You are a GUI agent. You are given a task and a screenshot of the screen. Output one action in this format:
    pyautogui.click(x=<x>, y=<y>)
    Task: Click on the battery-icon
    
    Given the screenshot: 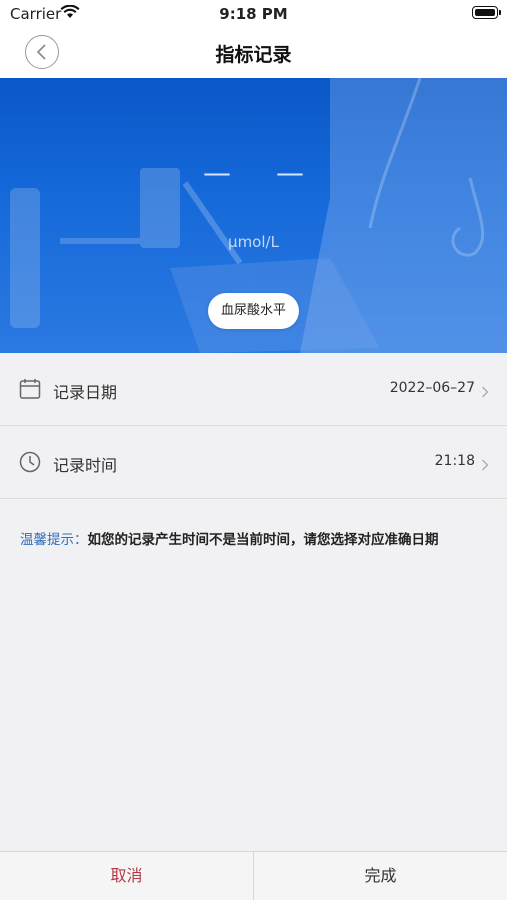 What is the action you would take?
    pyautogui.click(x=486, y=12)
    